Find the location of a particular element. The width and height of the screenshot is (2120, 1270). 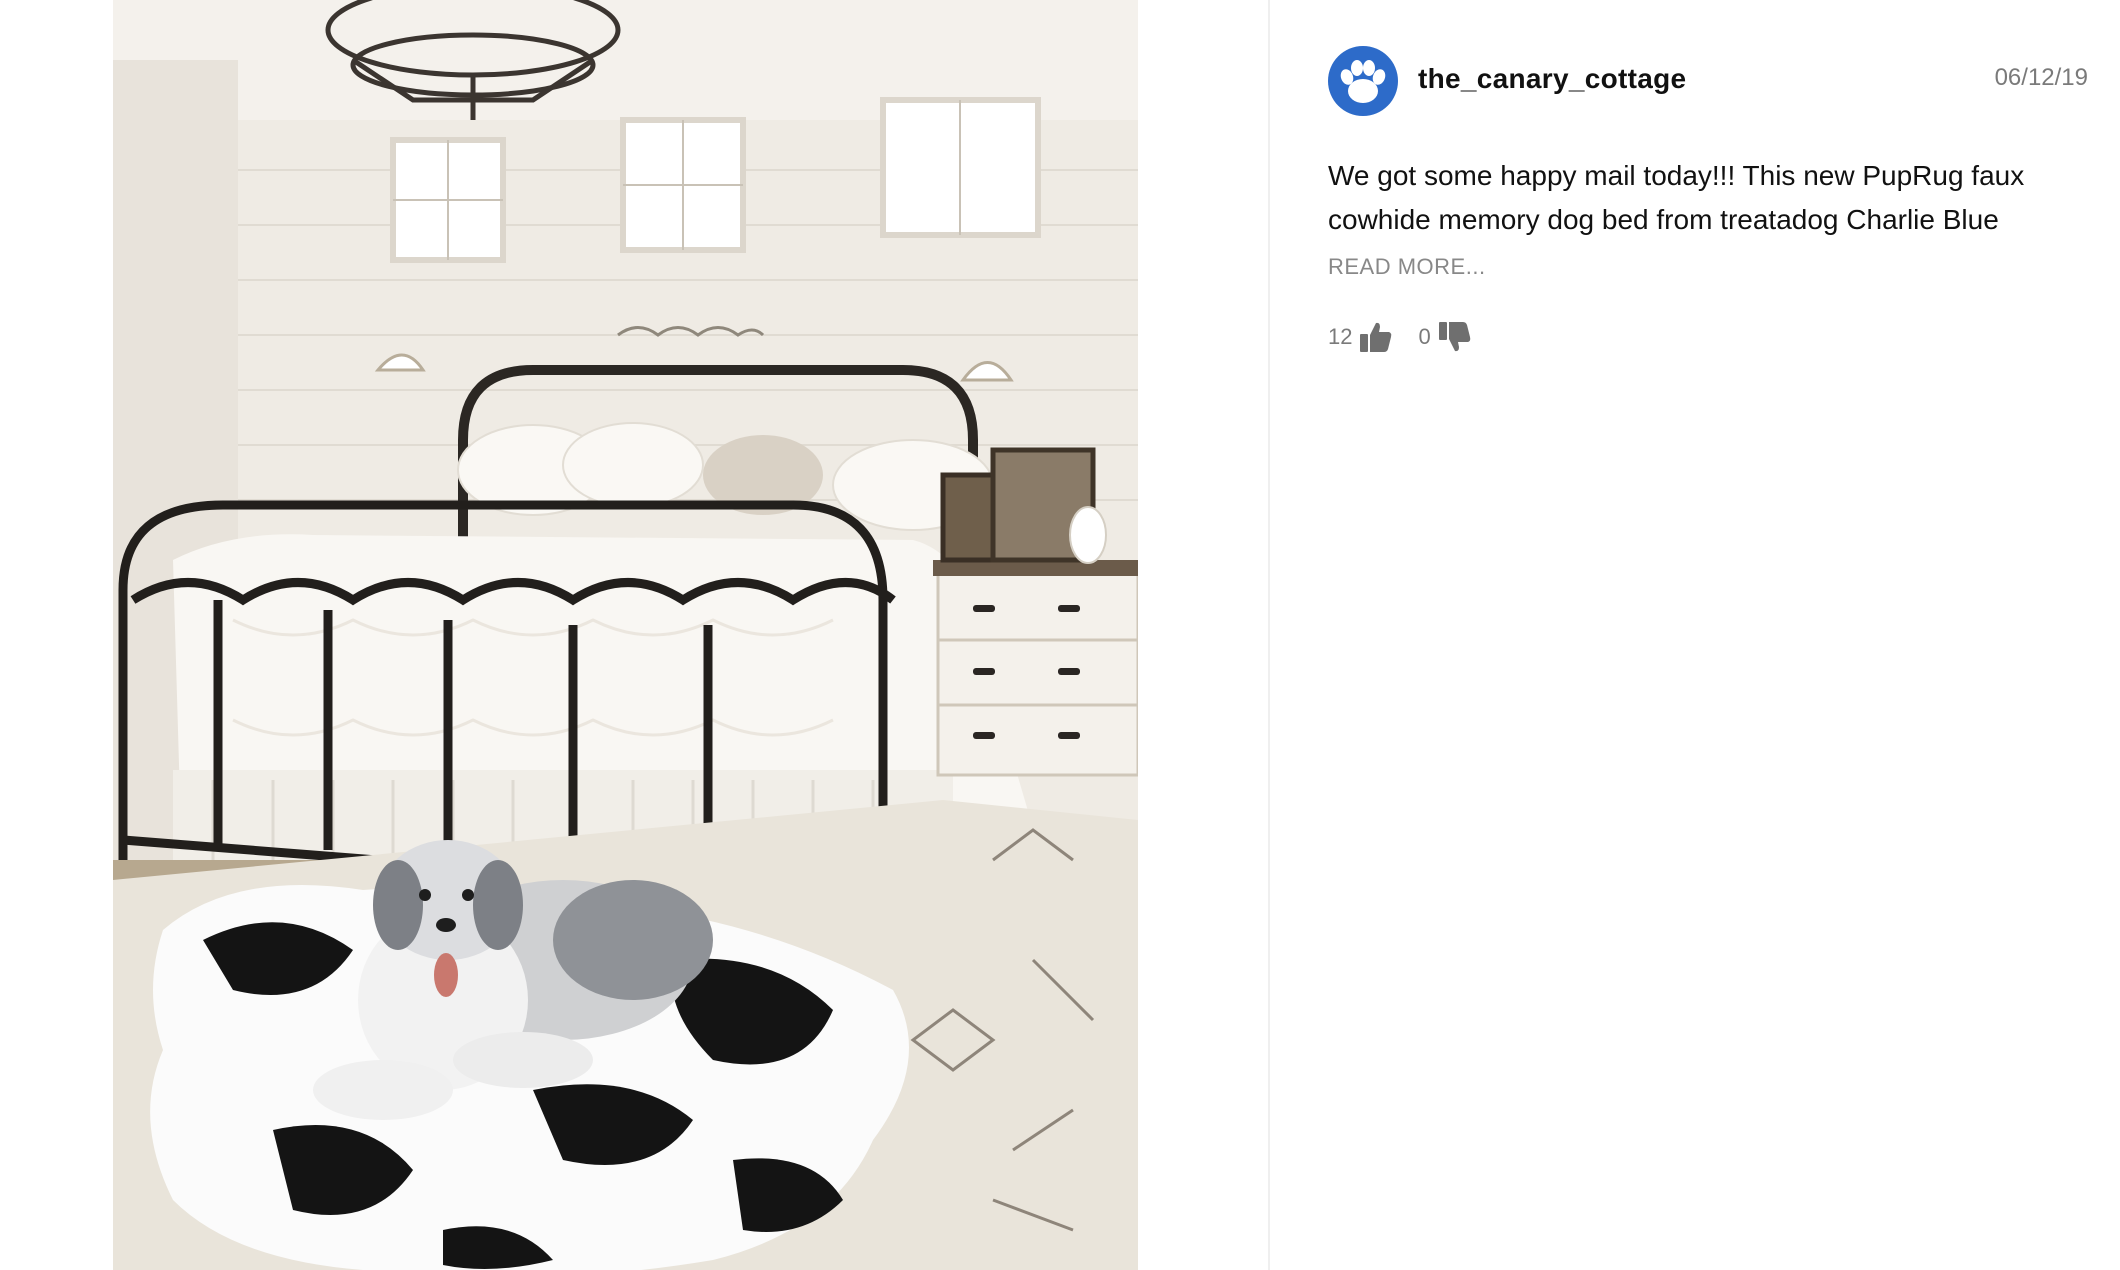

post-date: 06/12/19 is located at coordinates (2041, 77).